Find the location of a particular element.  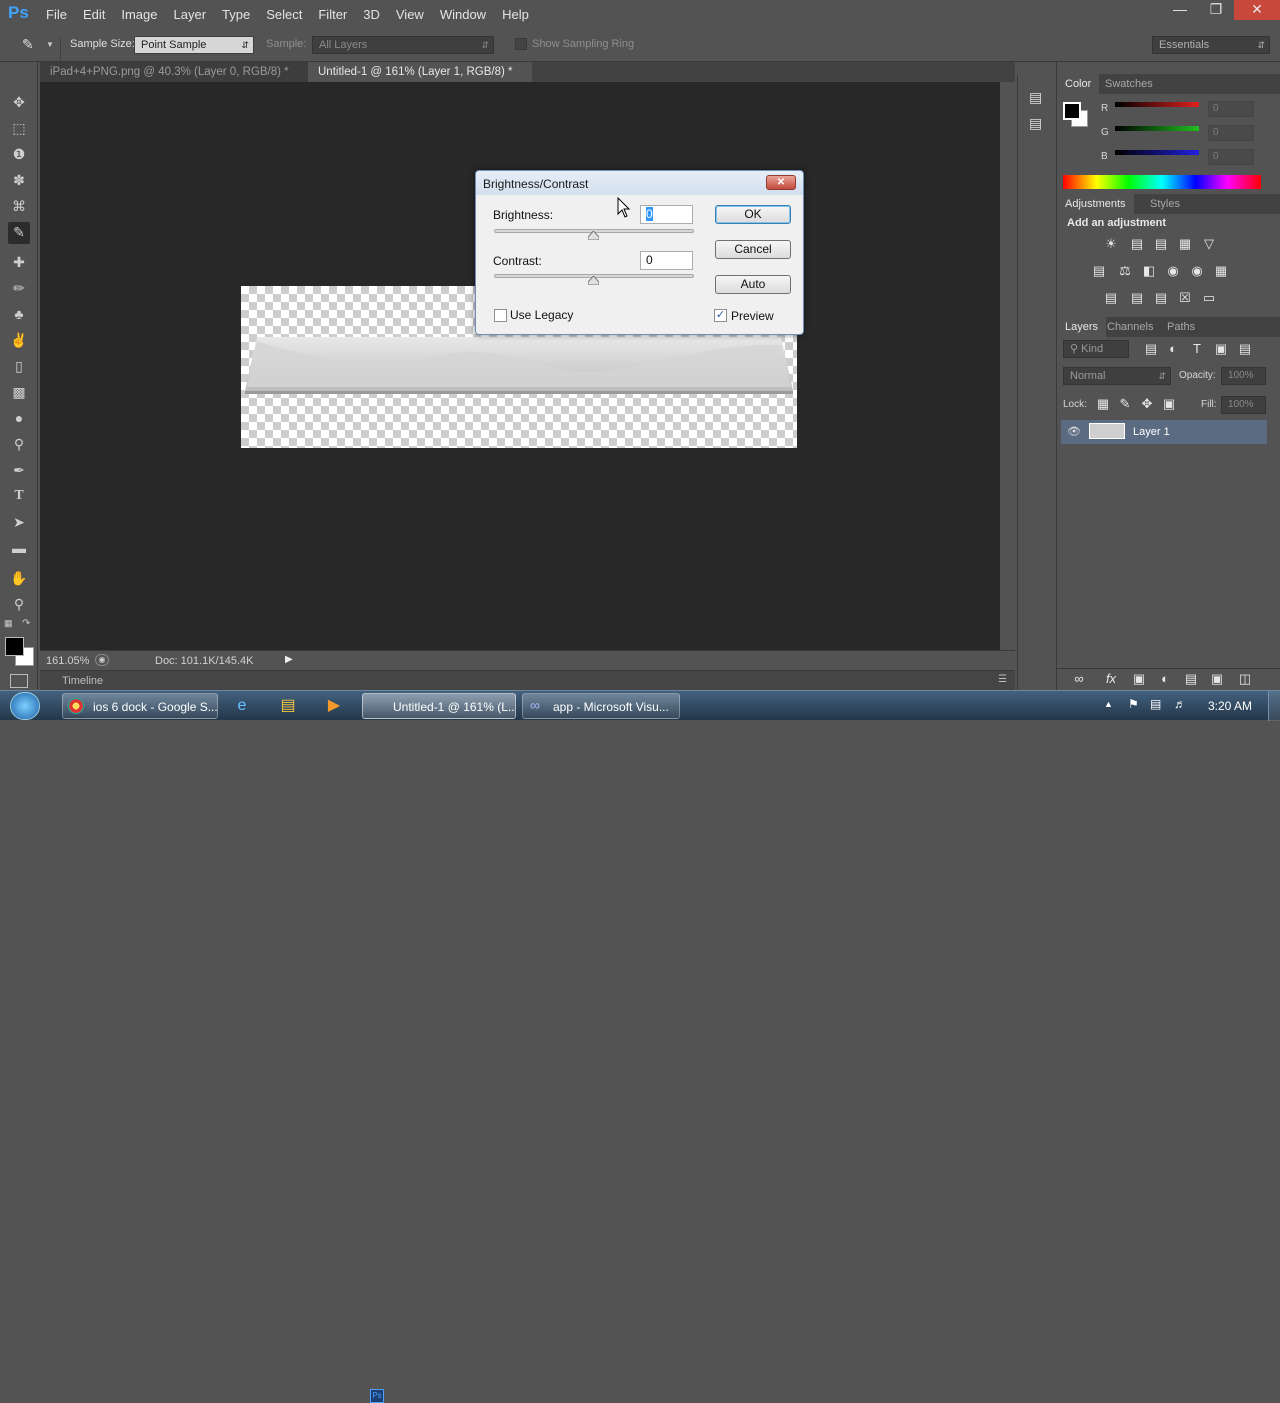

path-selection-tool-icon: ➤ is located at coordinates (19, 522).